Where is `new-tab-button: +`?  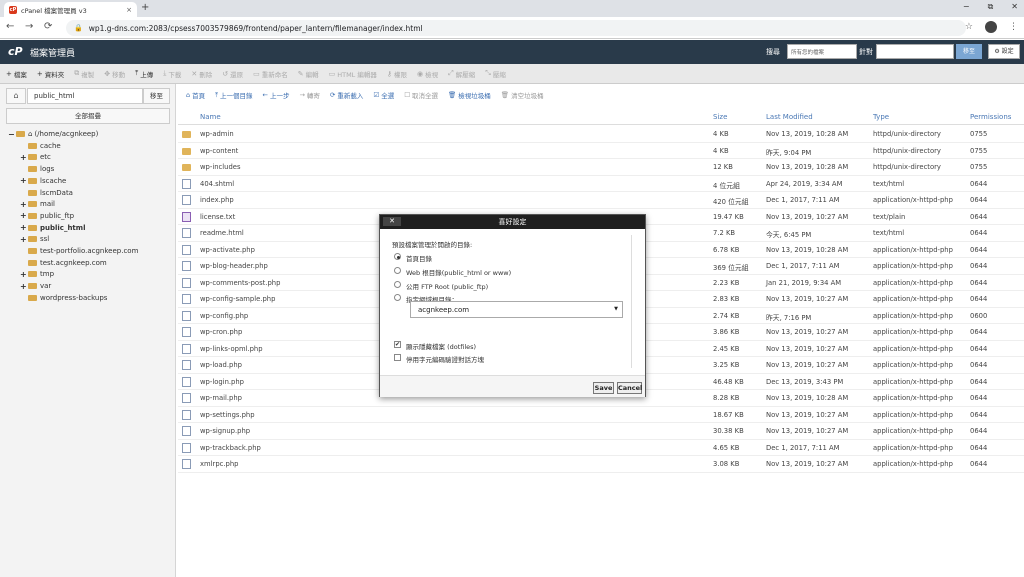 new-tab-button: + is located at coordinates (145, 7).